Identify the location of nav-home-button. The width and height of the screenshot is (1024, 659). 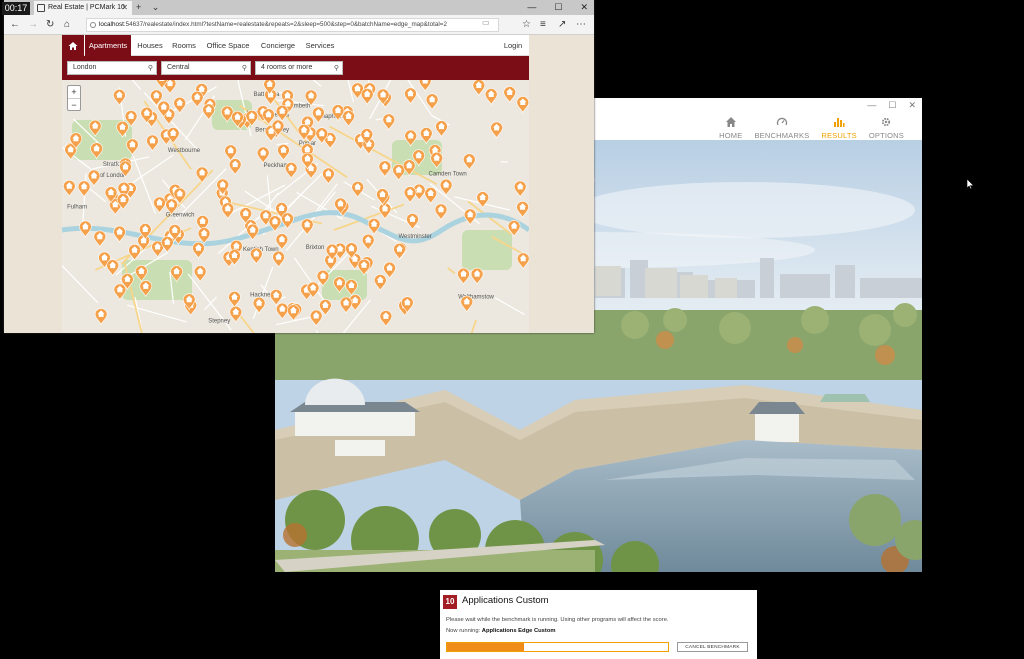
(73, 45).